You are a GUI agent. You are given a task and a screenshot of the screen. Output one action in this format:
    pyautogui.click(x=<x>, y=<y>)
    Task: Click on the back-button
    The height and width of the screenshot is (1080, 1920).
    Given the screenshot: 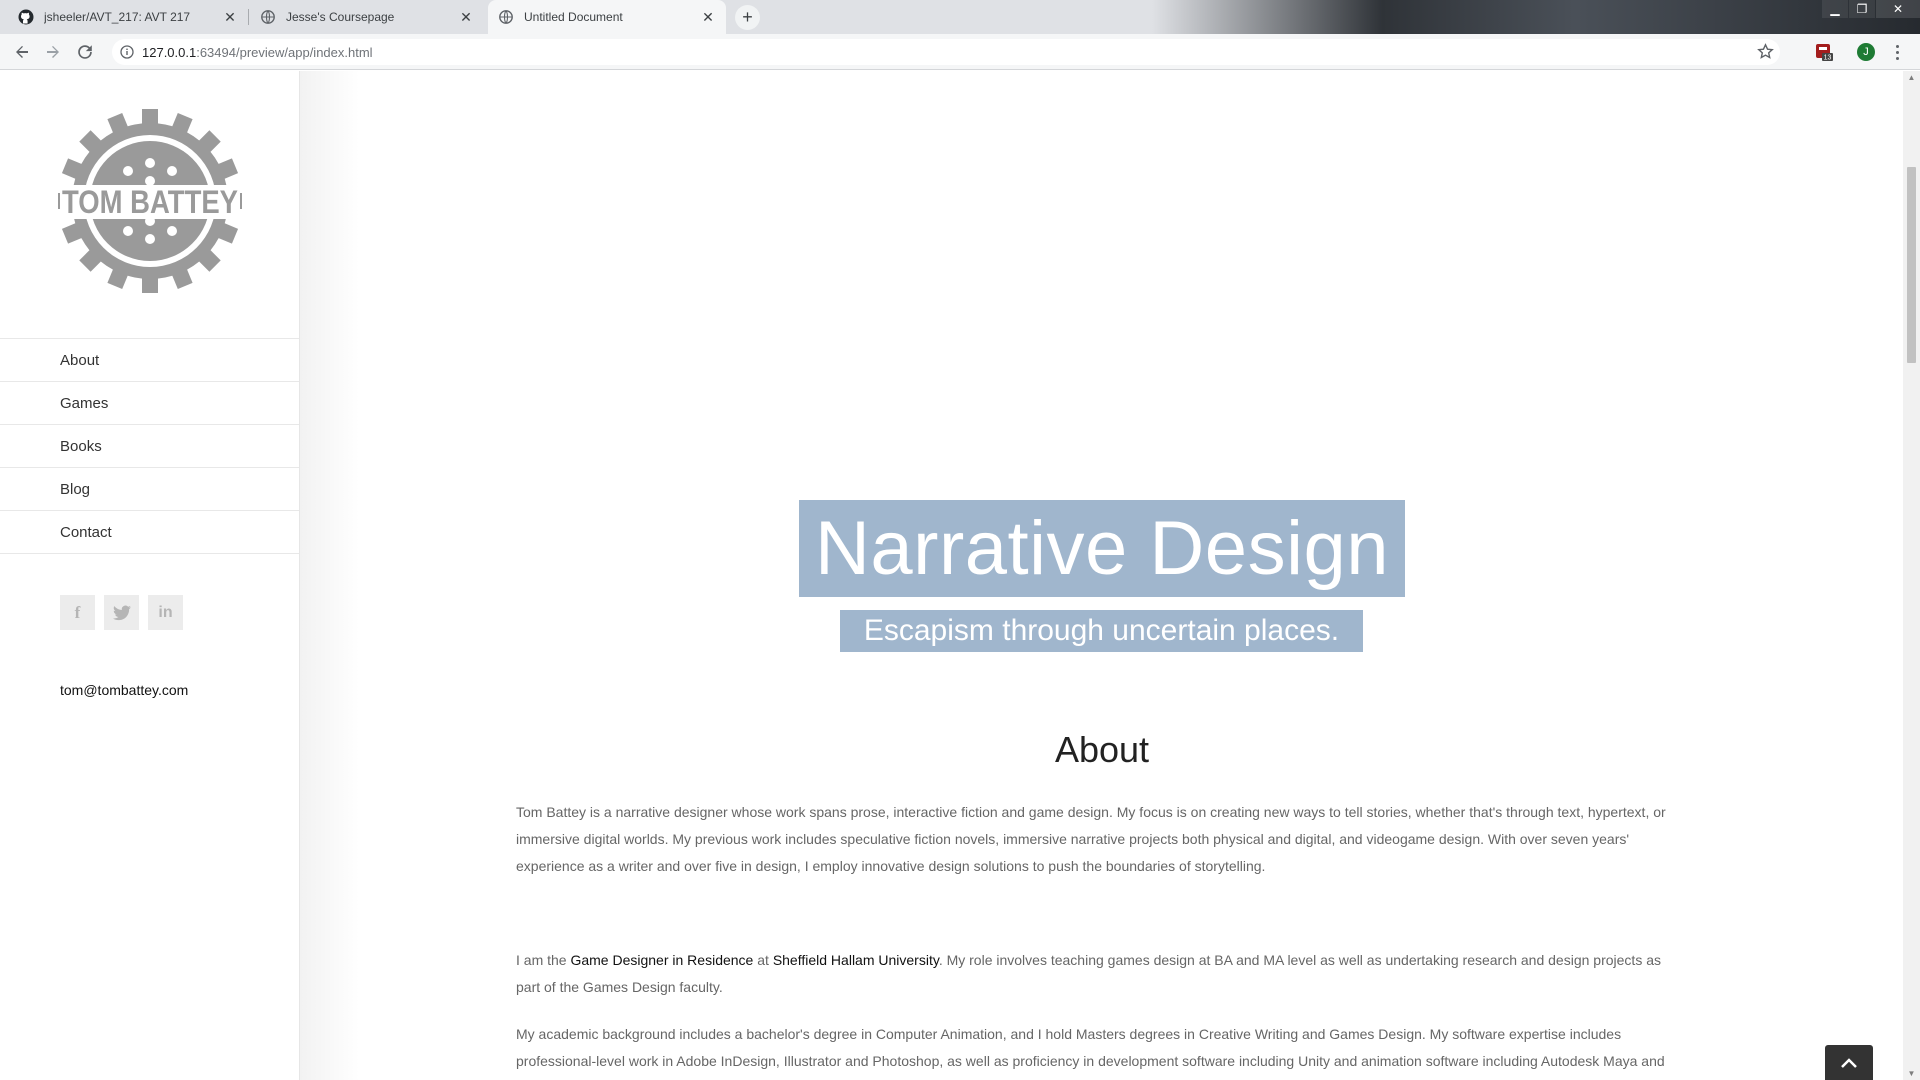 What is the action you would take?
    pyautogui.click(x=22, y=52)
    